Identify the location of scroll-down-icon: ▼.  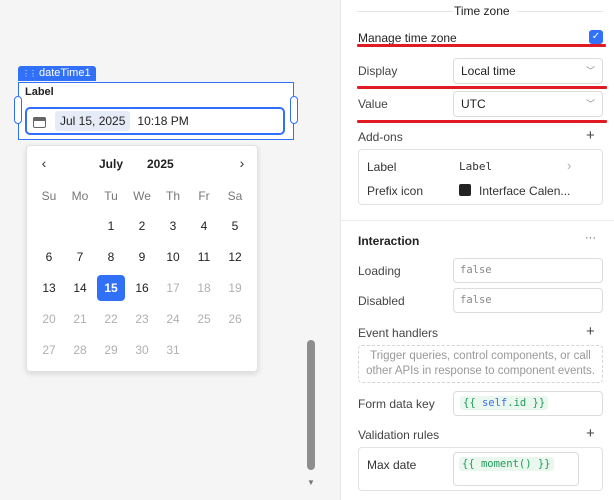
(311, 484).